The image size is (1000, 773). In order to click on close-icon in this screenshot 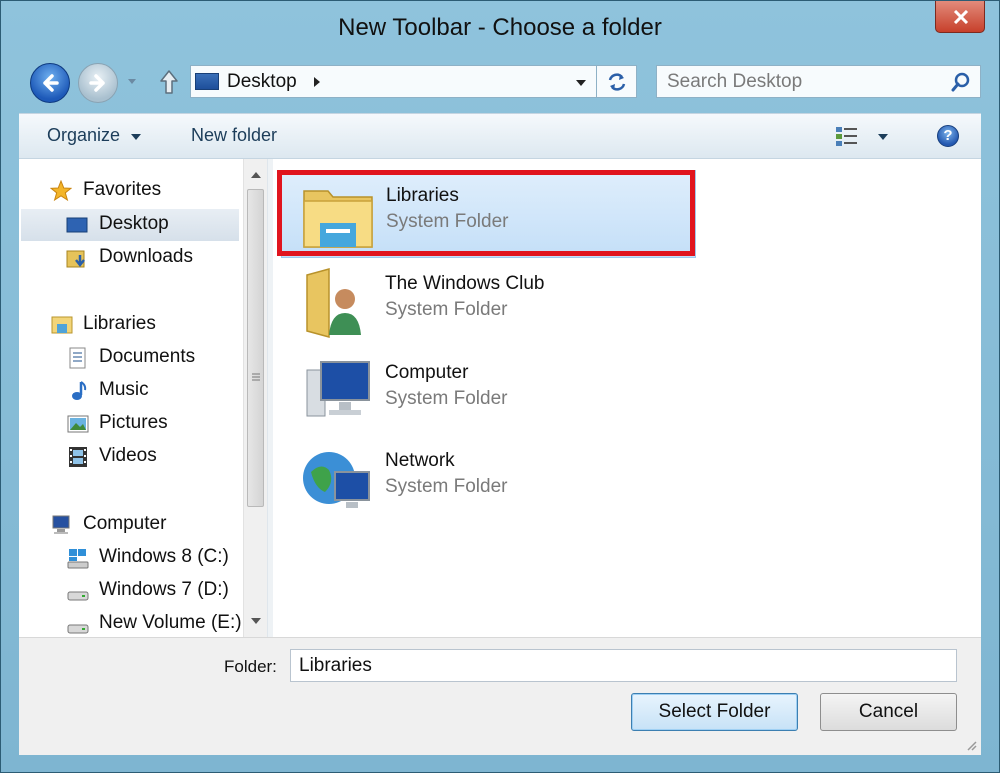, I will do `click(961, 17)`.